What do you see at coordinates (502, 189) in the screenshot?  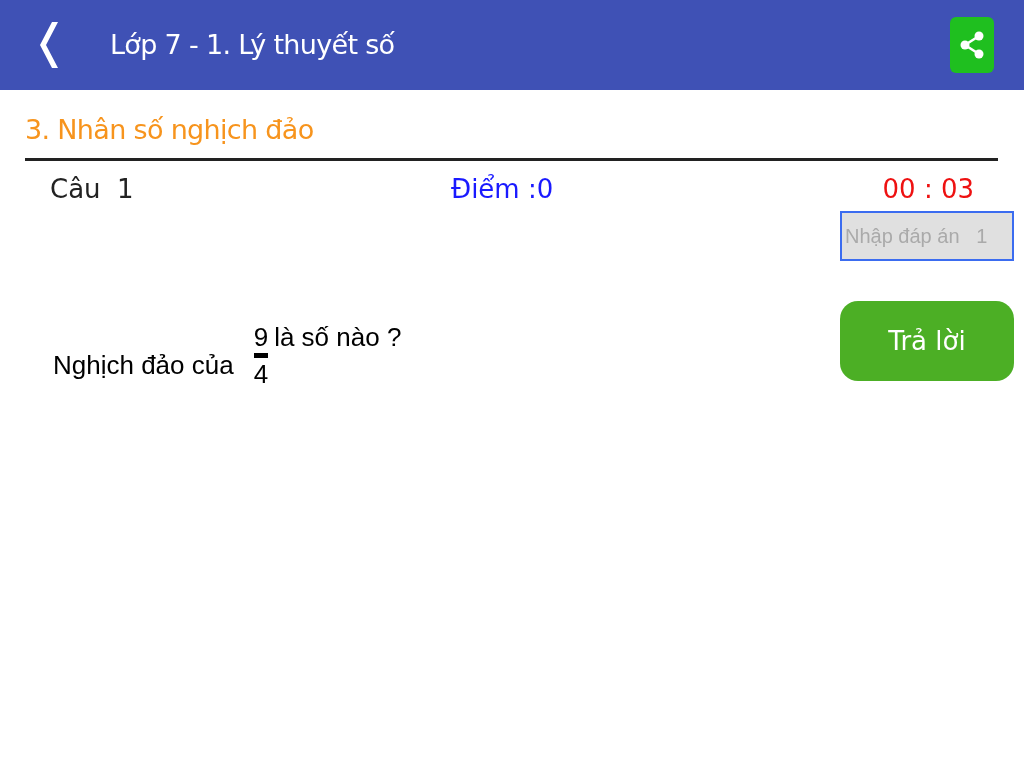 I see `score-label: Điểm :0` at bounding box center [502, 189].